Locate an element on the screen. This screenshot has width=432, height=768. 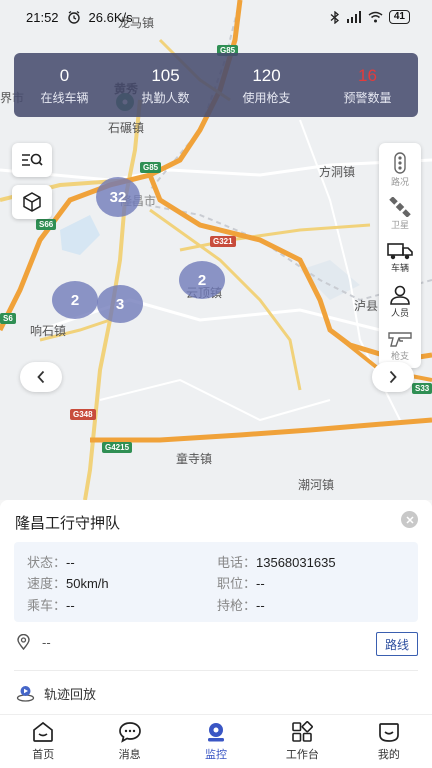
toolbar-label: 枪支 is located at coordinates (399, 356).